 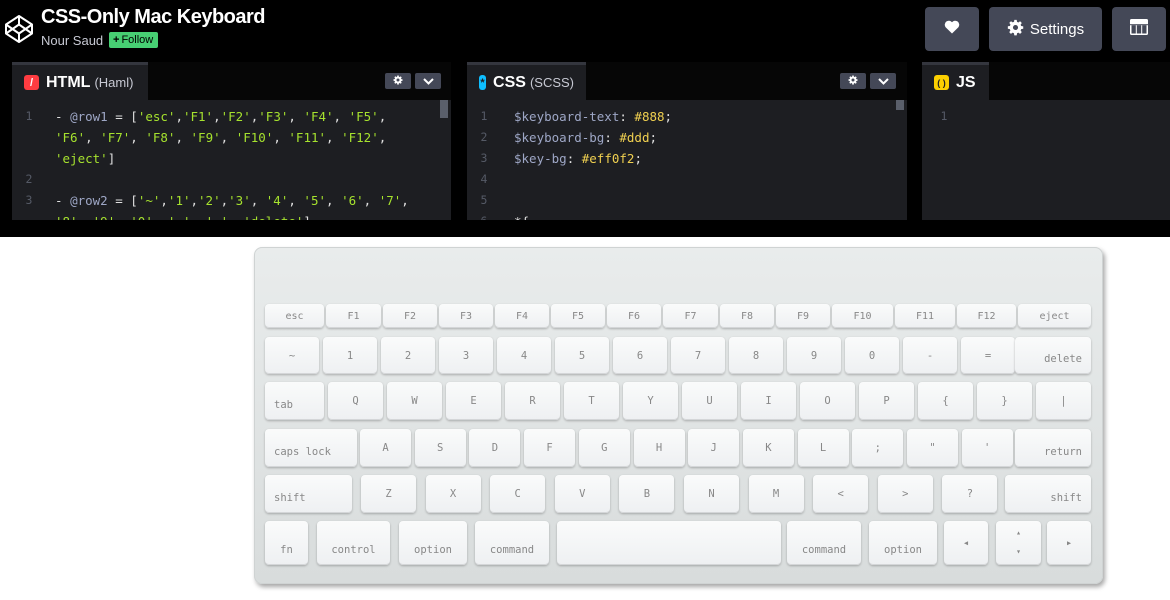 What do you see at coordinates (756, 355) in the screenshot?
I see `key-num-8: 8` at bounding box center [756, 355].